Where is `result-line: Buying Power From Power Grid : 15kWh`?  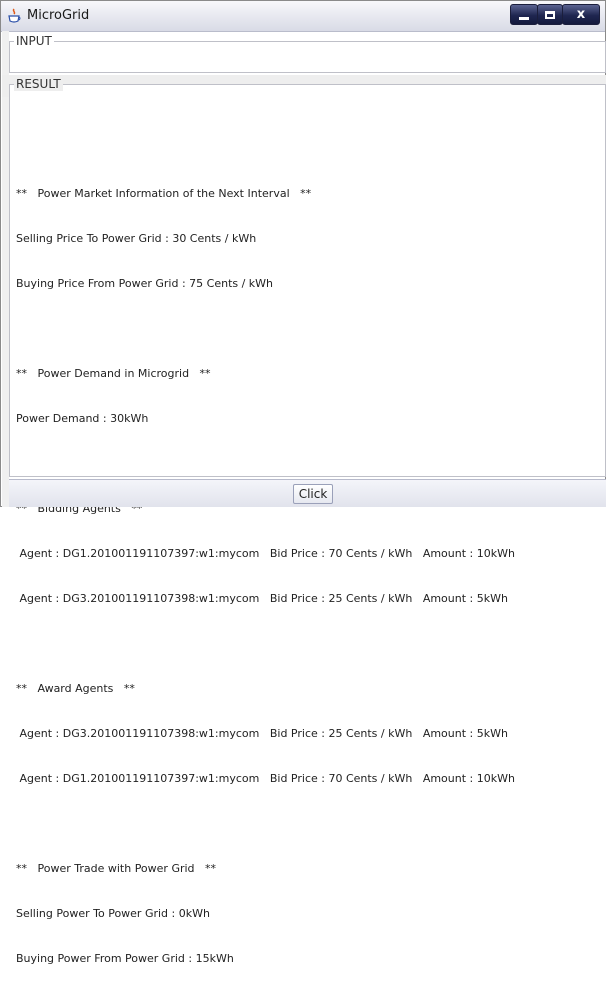 result-line: Buying Power From Power Grid : 15kWh is located at coordinates (125, 958).